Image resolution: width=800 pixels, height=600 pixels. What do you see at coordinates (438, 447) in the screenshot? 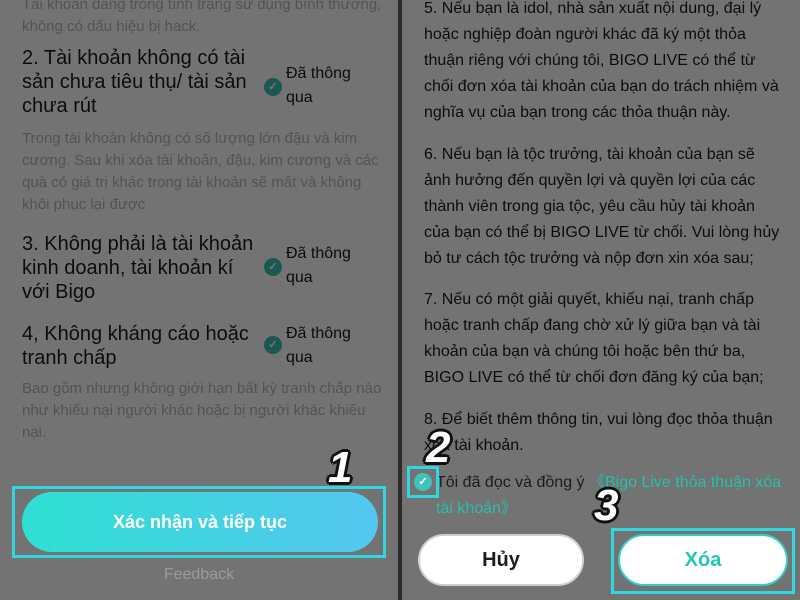
I see `step-number-2: 2` at bounding box center [438, 447].